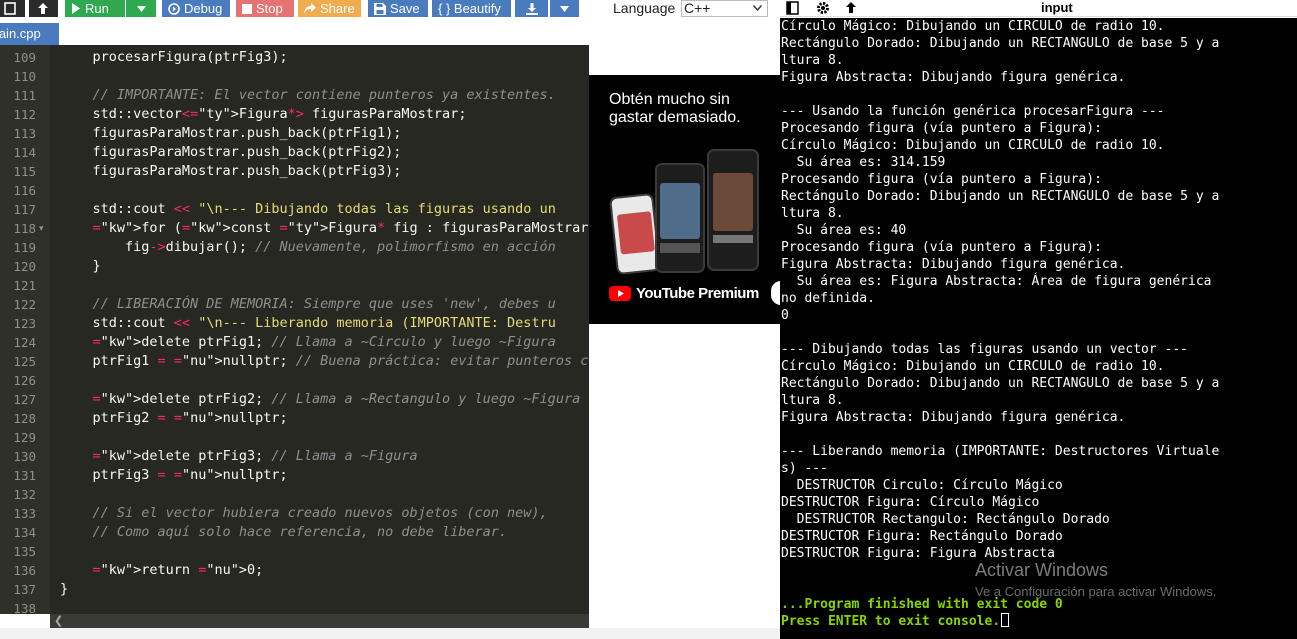 Image resolution: width=1297 pixels, height=639 pixels. What do you see at coordinates (24, 513) in the screenshot?
I see `line-number: 133` at bounding box center [24, 513].